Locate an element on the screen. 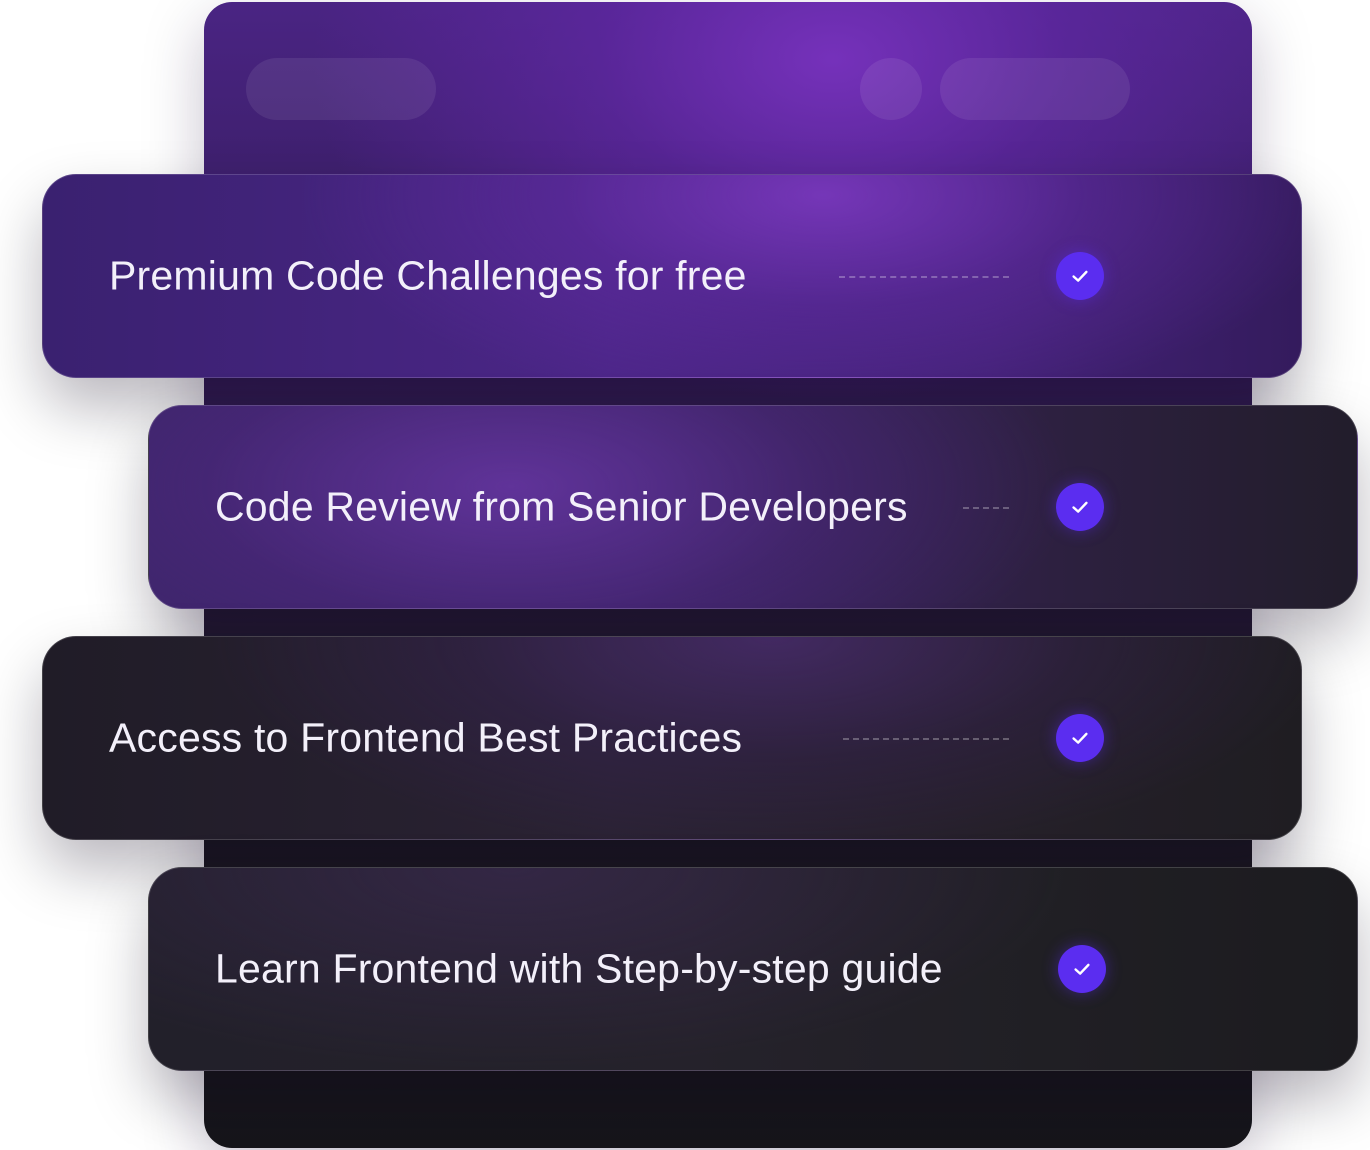 The height and width of the screenshot is (1150, 1370). feature-label: Access to Frontend Best Practices is located at coordinates (426, 737).